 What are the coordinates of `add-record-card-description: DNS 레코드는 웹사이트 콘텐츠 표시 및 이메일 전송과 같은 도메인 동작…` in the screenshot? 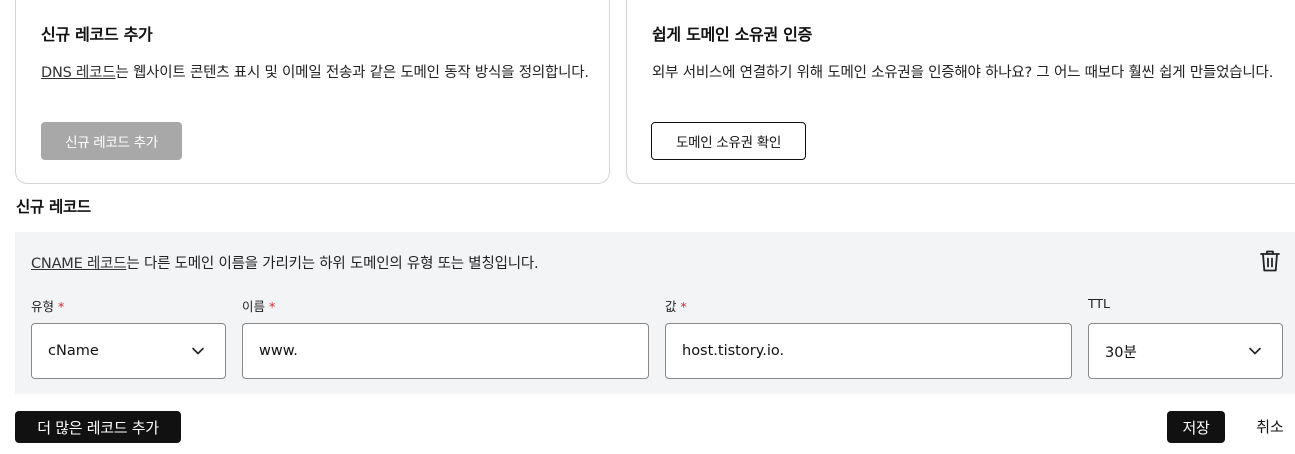 It's located at (316, 73).